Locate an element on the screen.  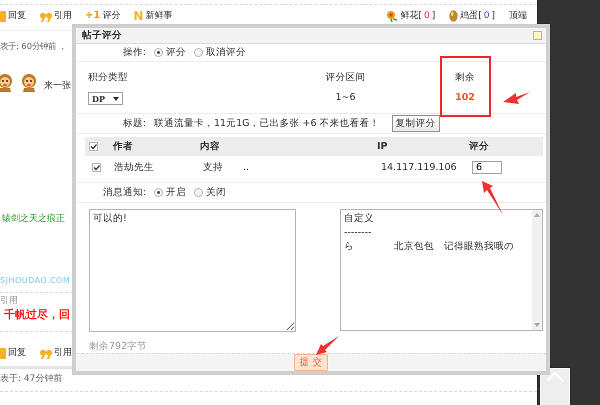
post-text: 来一张 is located at coordinates (57, 86).